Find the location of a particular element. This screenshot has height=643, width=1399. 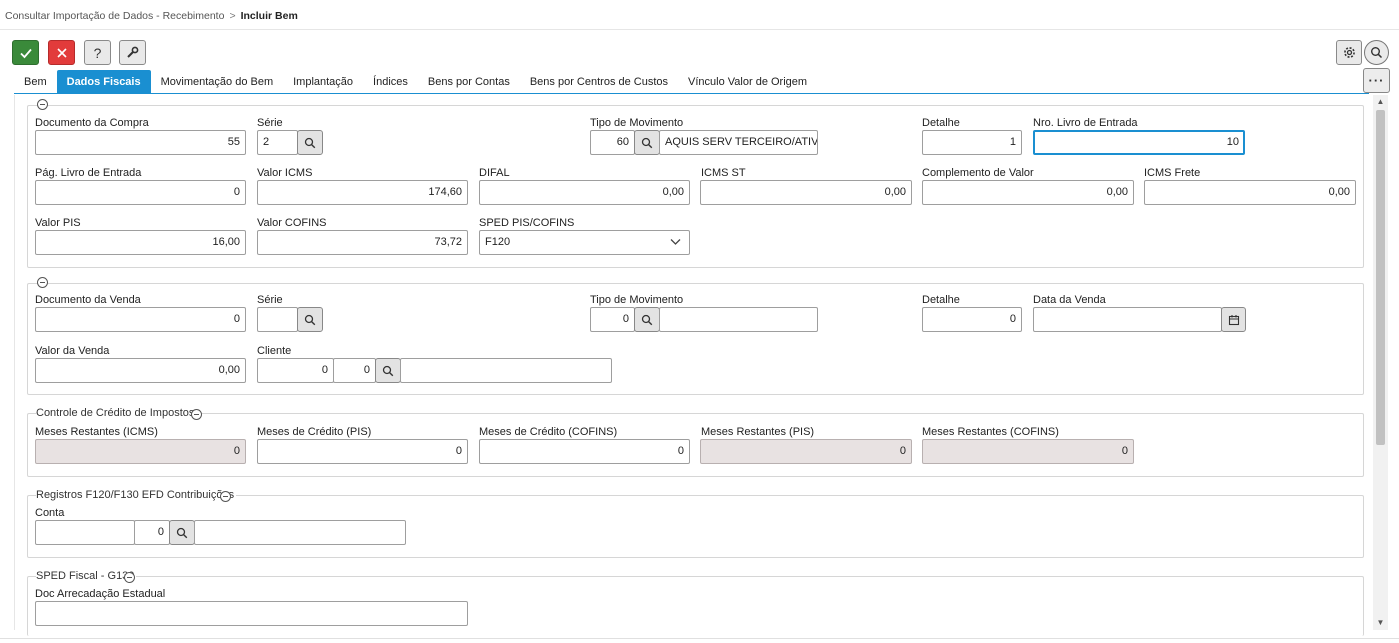

close-icon is located at coordinates (61, 52).